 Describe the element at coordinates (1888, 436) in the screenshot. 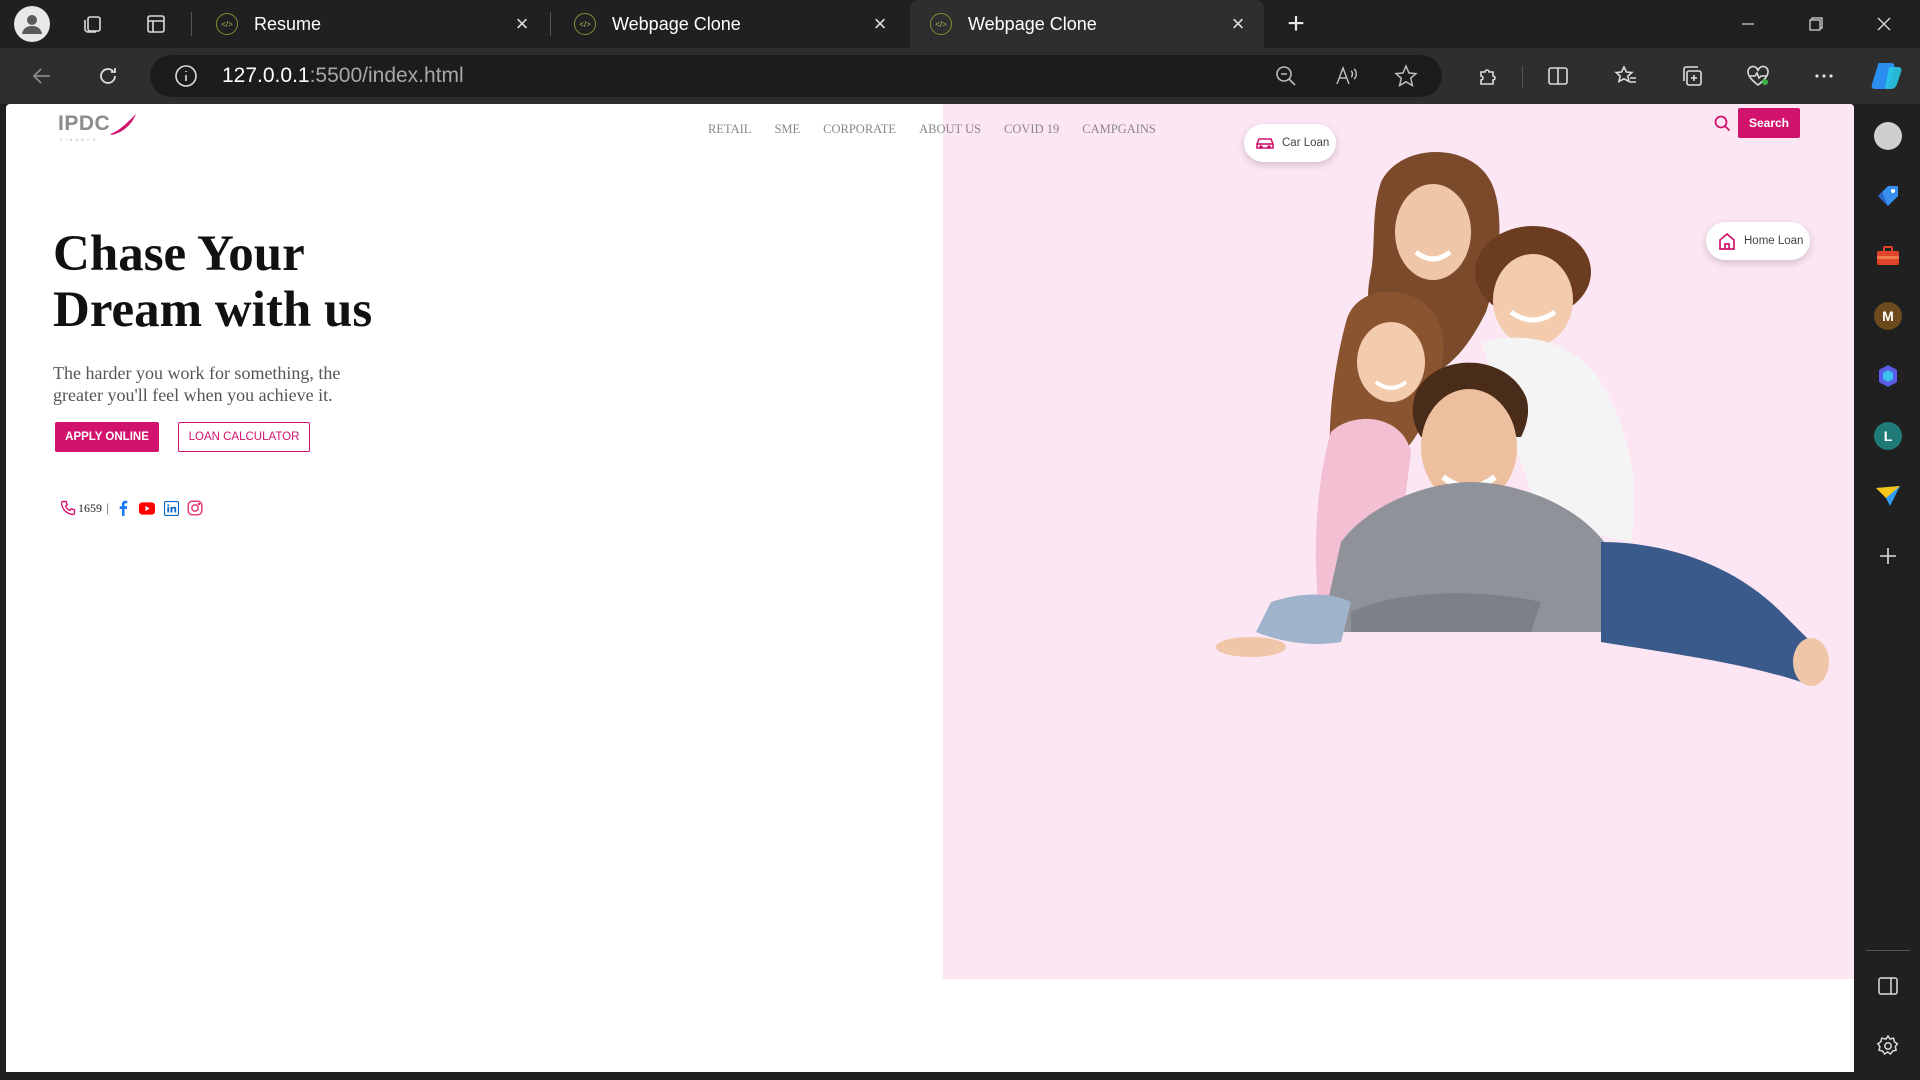

I see `sidebar-app-l: L` at that location.